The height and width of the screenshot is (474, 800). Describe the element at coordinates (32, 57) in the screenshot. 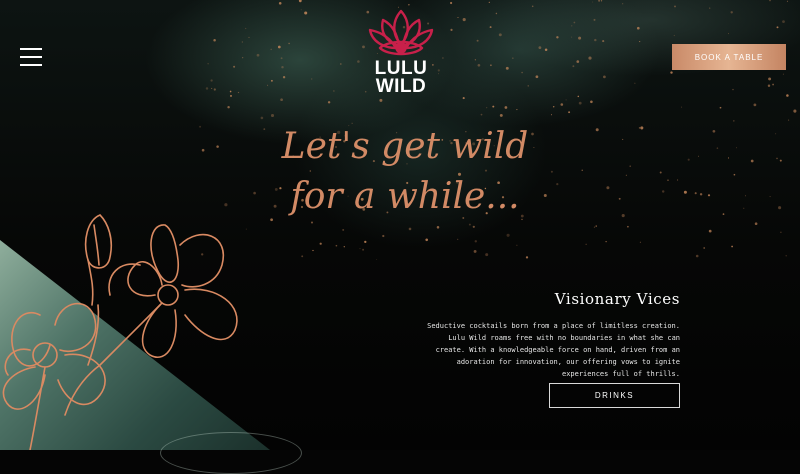

I see `hamburger-menu-button` at that location.